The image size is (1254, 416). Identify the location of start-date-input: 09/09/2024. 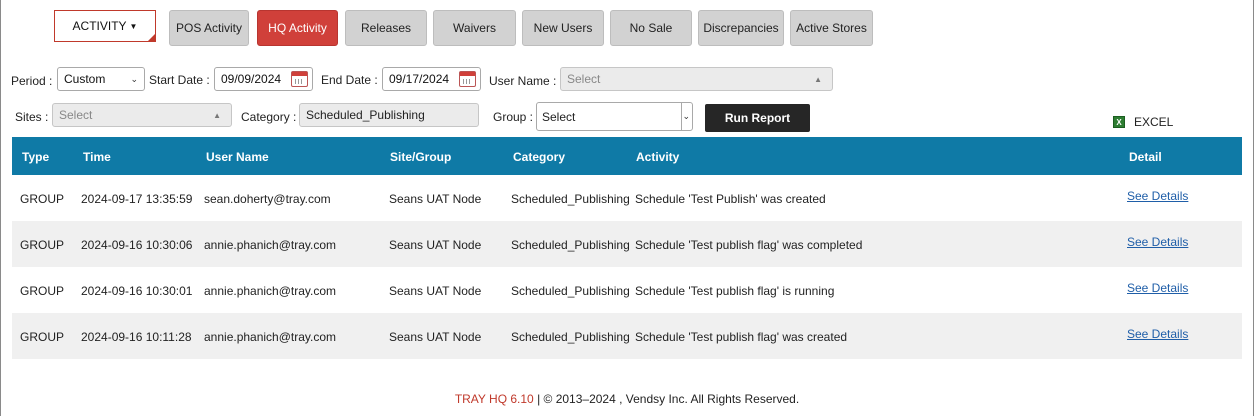
(263, 79).